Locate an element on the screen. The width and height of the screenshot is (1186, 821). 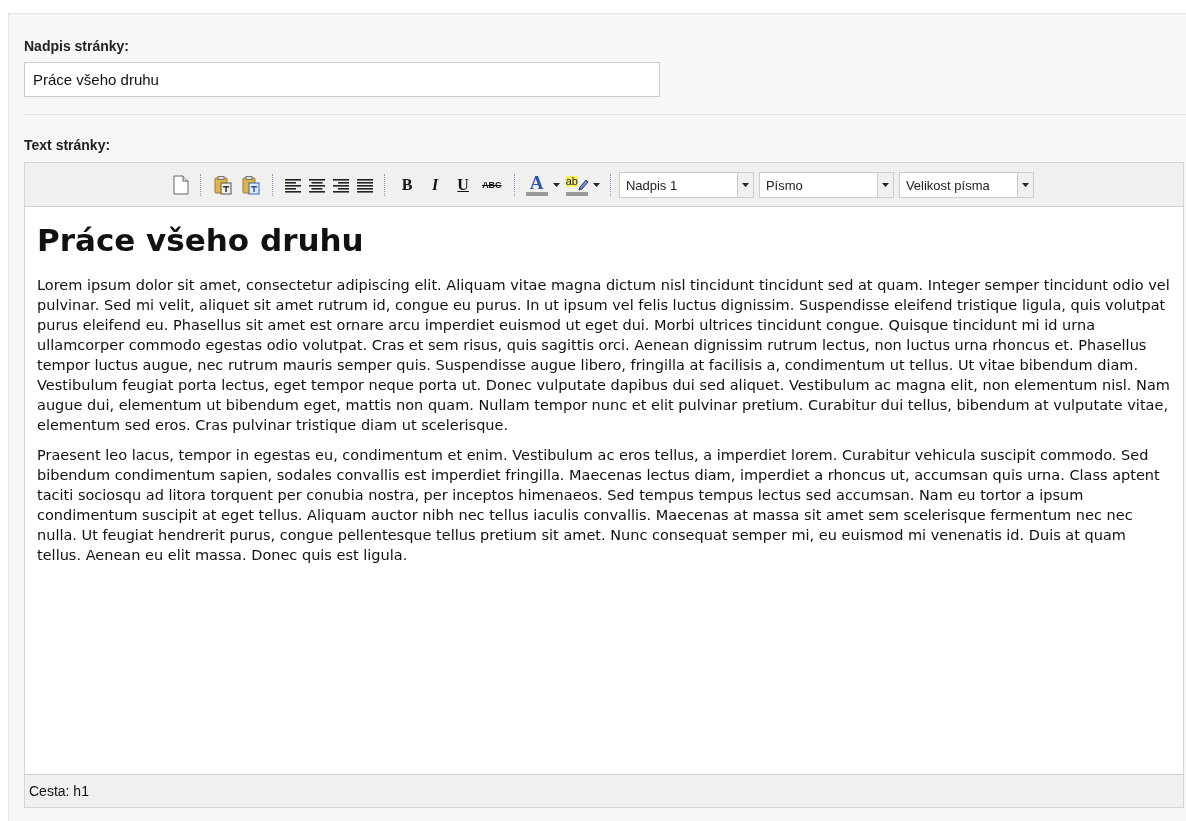
highlight-button: ab is located at coordinates (582, 185).